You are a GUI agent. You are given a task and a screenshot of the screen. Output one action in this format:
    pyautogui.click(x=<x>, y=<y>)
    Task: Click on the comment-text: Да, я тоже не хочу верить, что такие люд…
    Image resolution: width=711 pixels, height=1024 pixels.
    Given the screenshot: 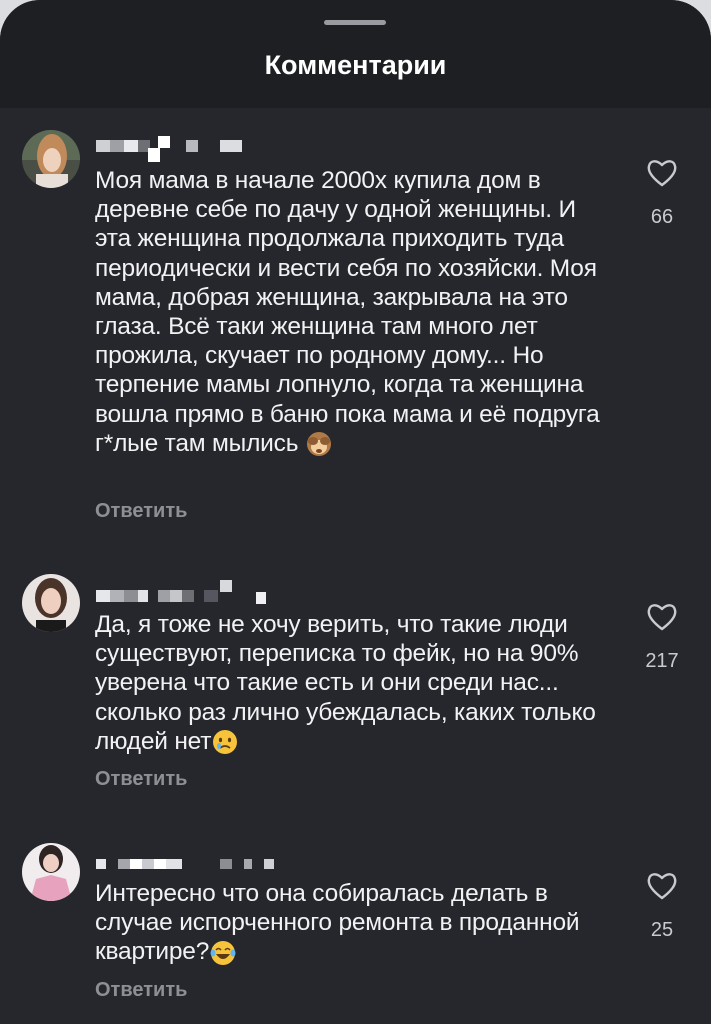 What is the action you would take?
    pyautogui.click(x=345, y=683)
    